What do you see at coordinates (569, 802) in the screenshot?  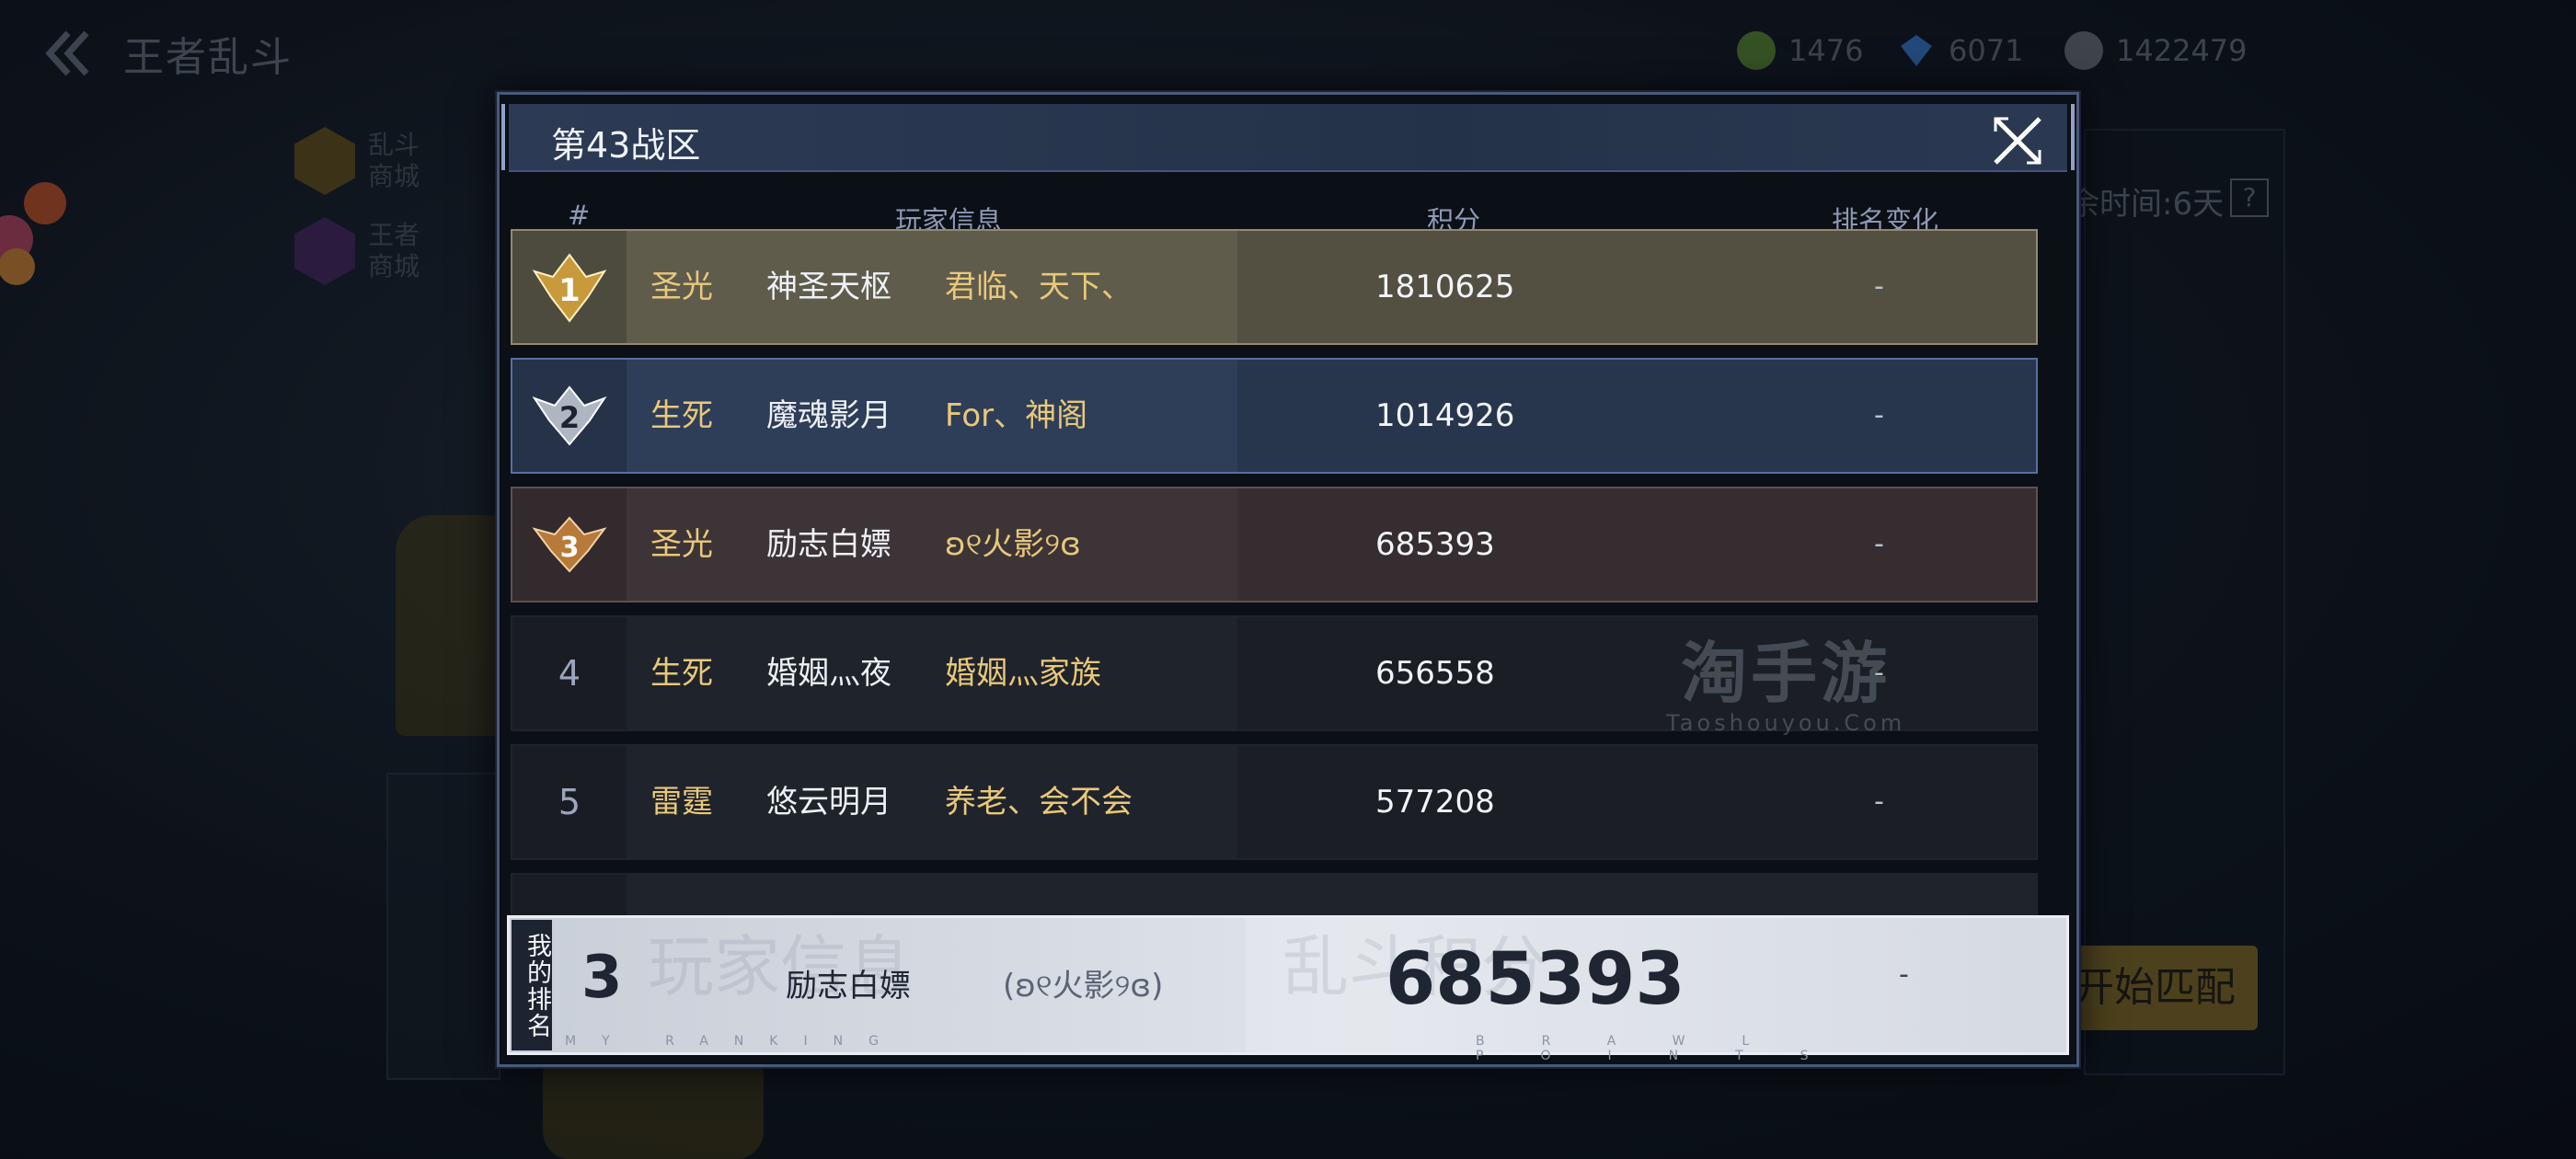 I see `rank-number: 5` at bounding box center [569, 802].